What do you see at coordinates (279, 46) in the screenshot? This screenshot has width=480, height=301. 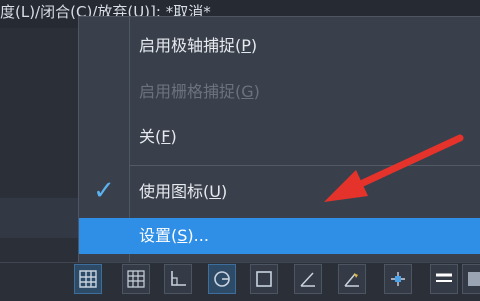 I see `menu-item-enable-polar-snap: 启用极轴捕捉(P)` at bounding box center [279, 46].